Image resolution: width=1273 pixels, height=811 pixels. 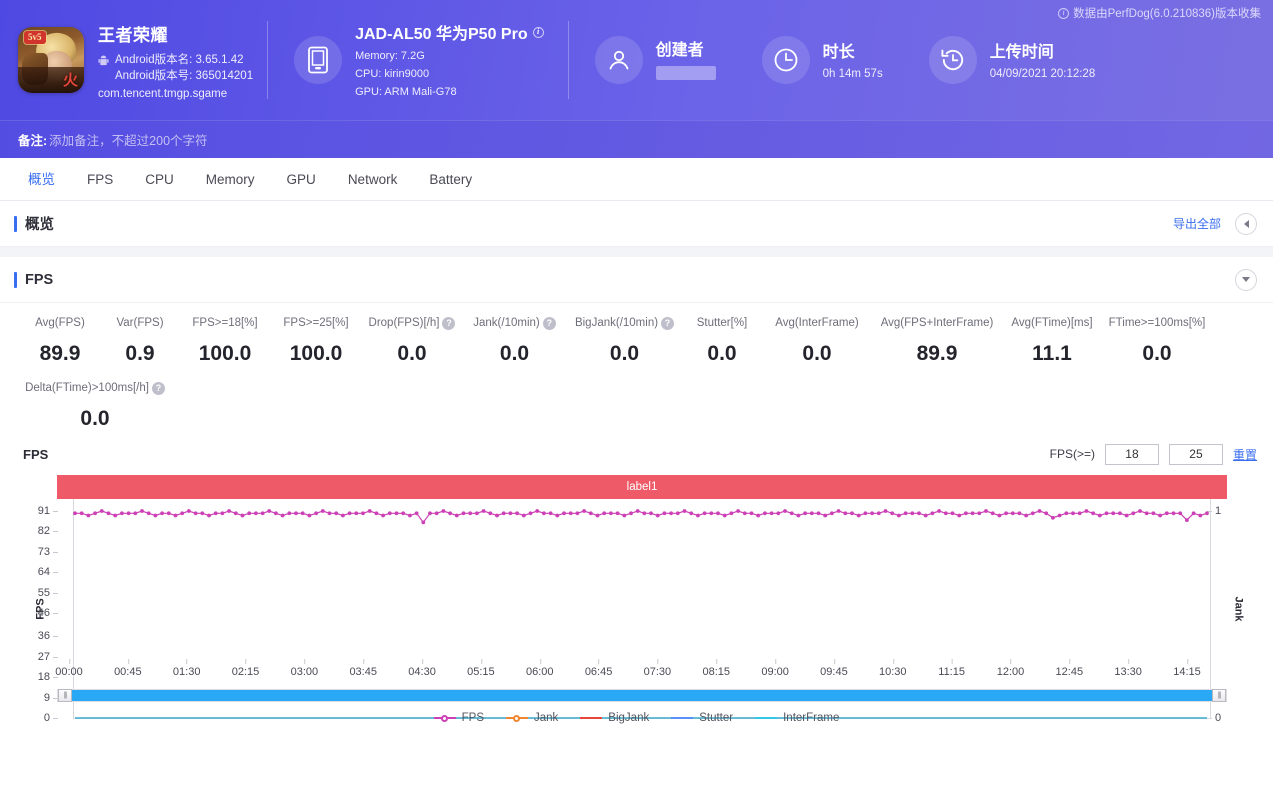 I want to click on legend-item: BigJank, so click(x=614, y=718).